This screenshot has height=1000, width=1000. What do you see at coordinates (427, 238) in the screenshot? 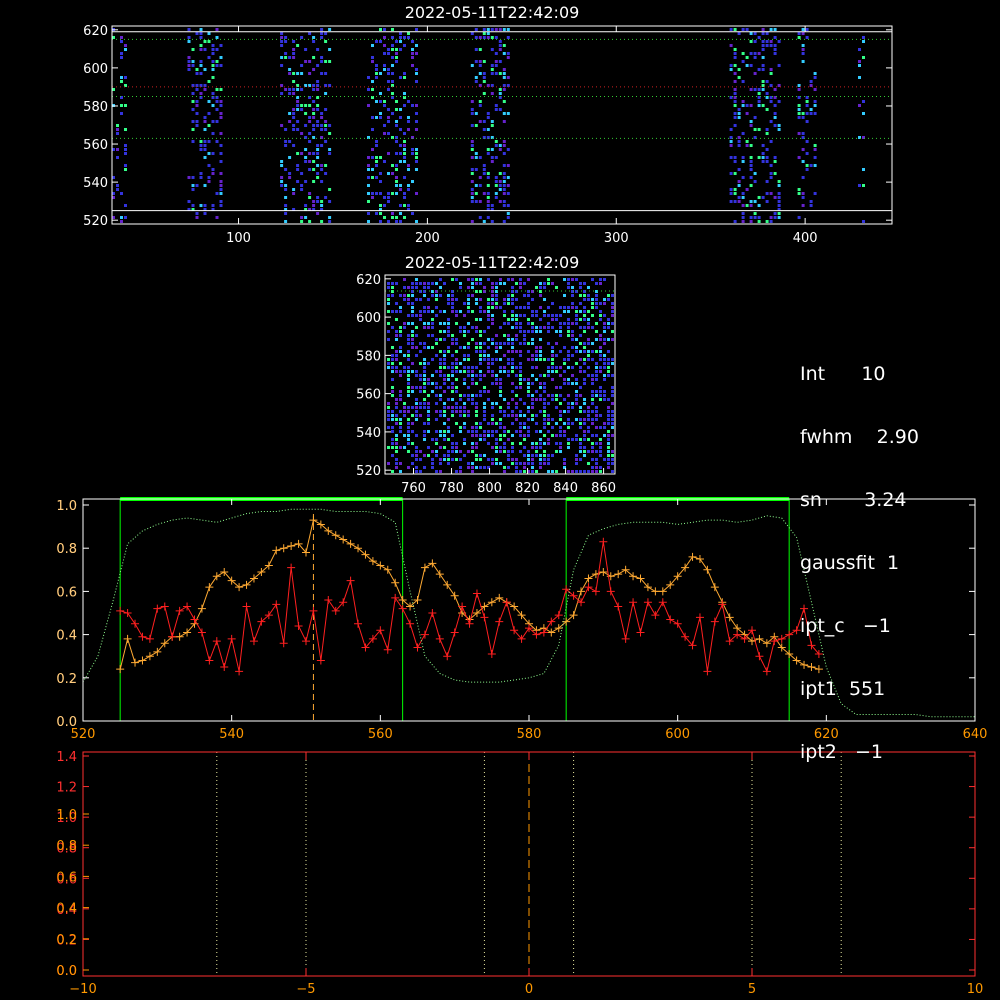
I see `x-tick-label: 200` at bounding box center [427, 238].